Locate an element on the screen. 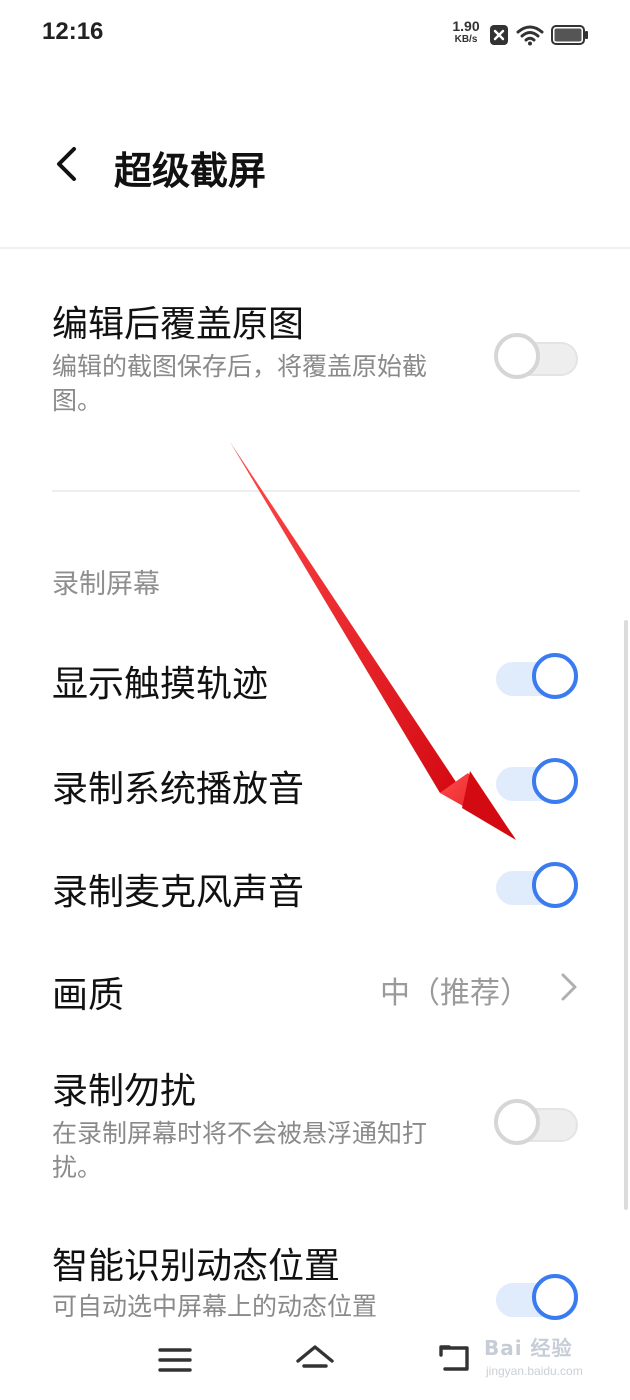 The height and width of the screenshot is (1400, 630). setting-title: 智能识别动态位置 is located at coordinates (196, 1266).